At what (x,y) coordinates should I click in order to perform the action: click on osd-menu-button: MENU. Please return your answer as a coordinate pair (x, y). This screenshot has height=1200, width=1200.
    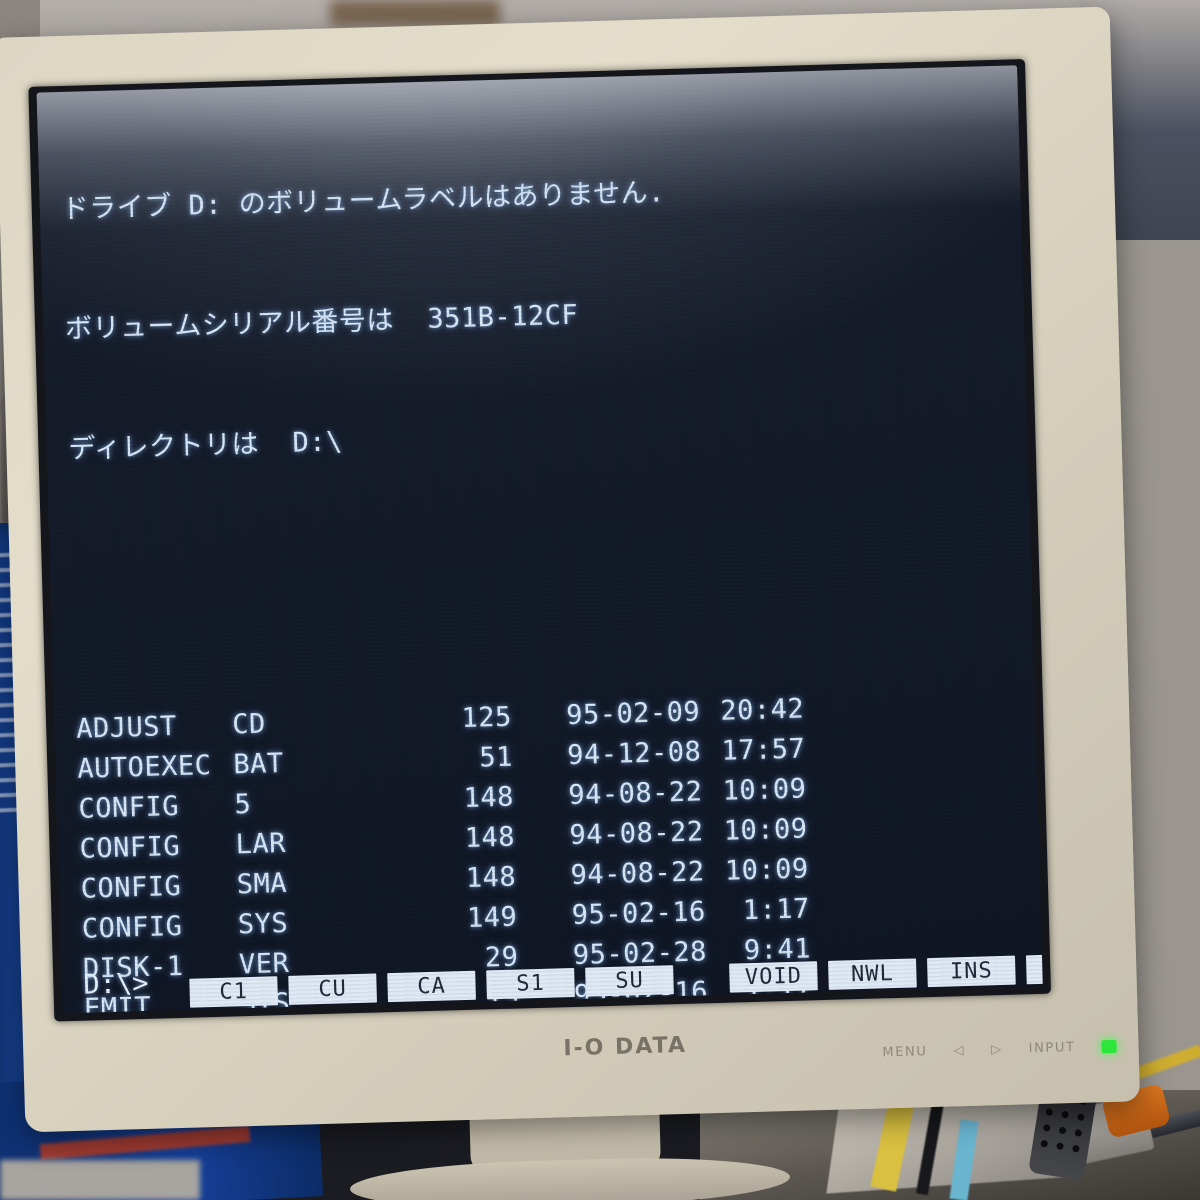
    Looking at the image, I should click on (904, 1052).